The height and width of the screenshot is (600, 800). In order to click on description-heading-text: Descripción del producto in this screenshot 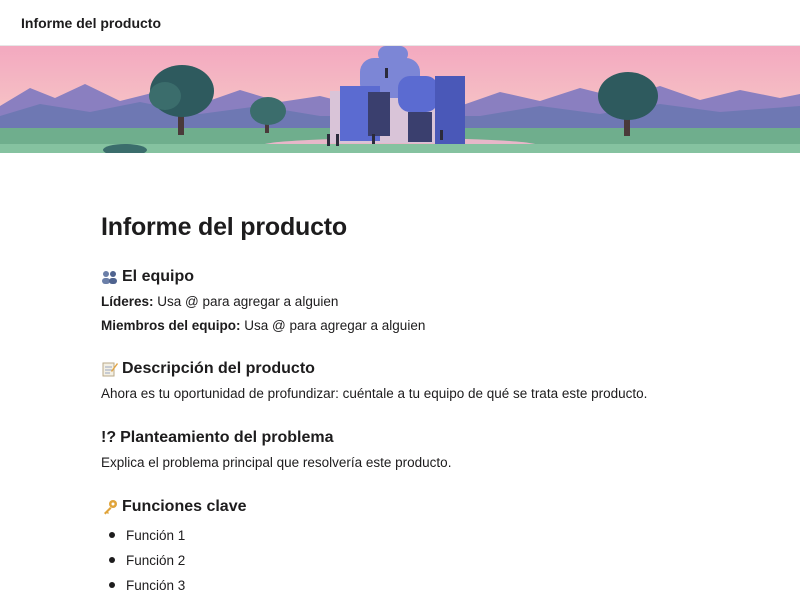, I will do `click(218, 368)`.